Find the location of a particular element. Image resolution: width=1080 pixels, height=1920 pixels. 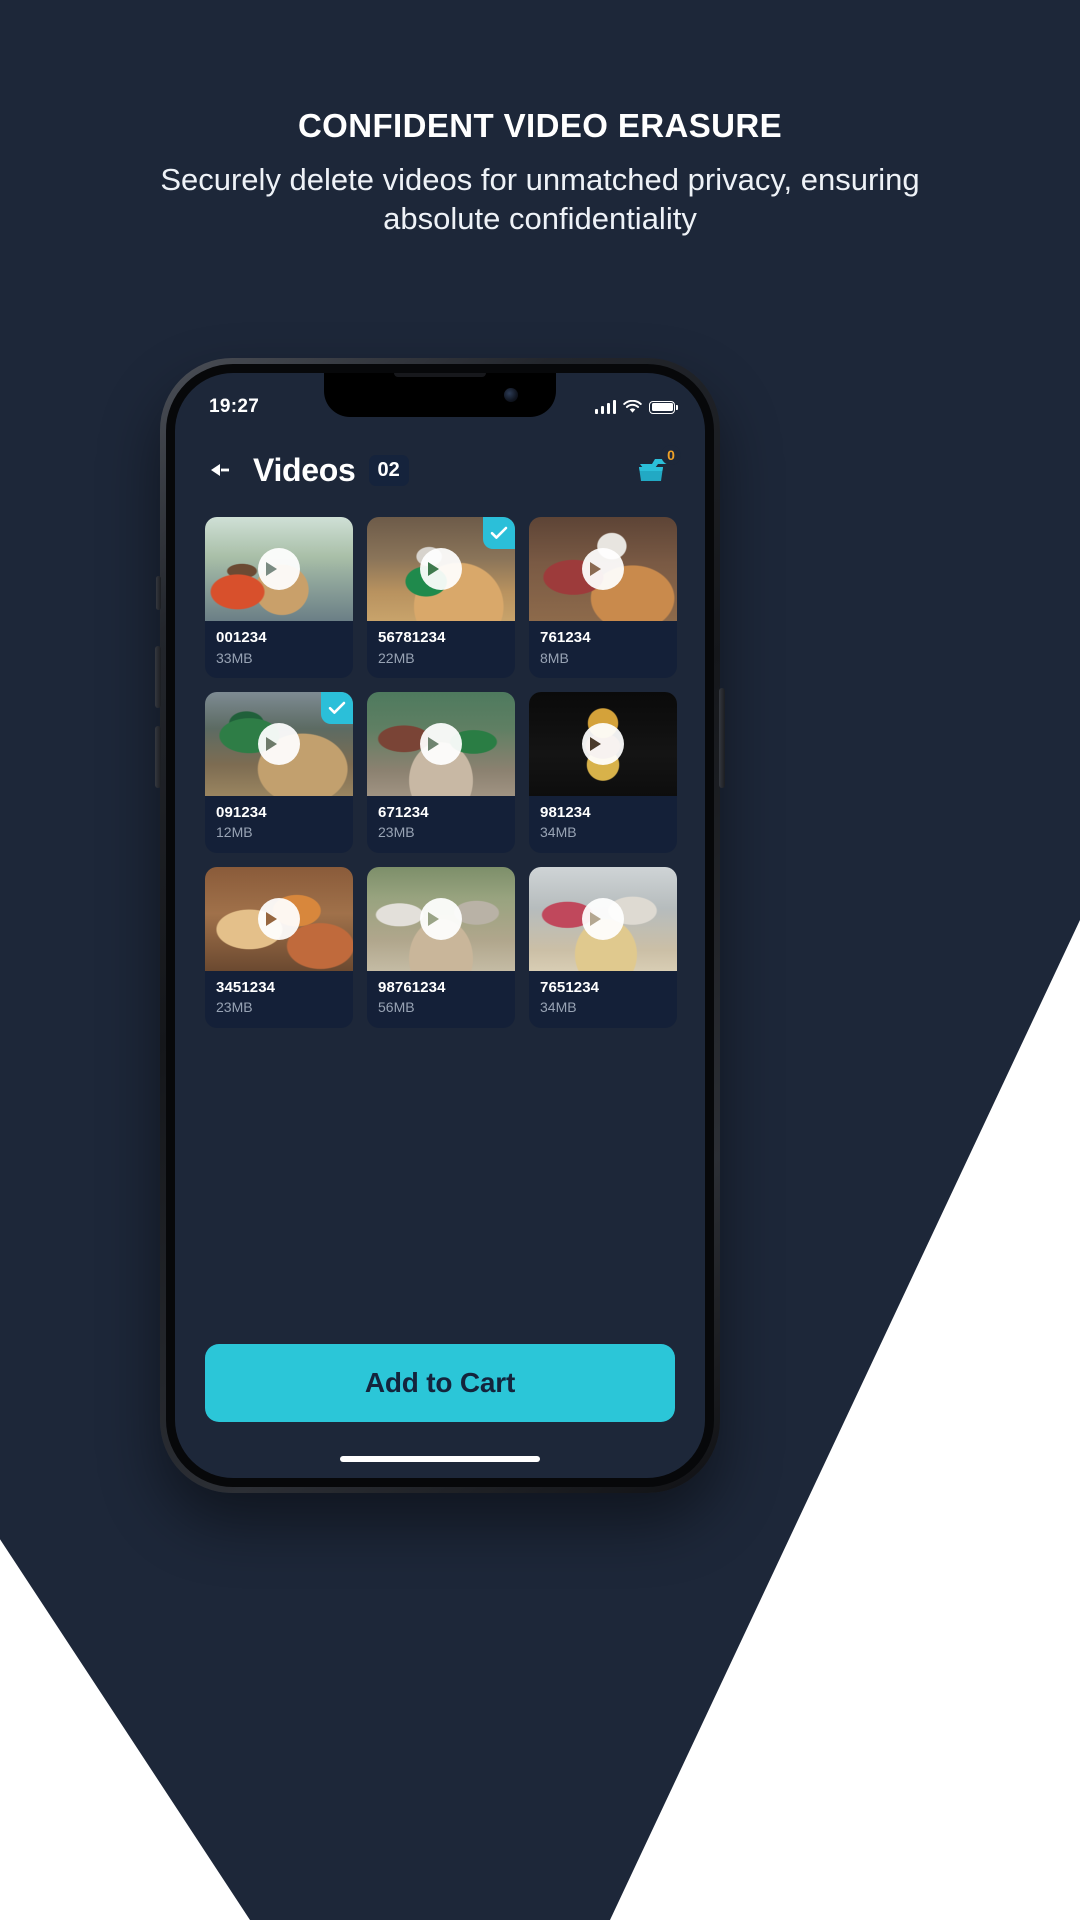

video-name: 98761234 is located at coordinates (412, 987).